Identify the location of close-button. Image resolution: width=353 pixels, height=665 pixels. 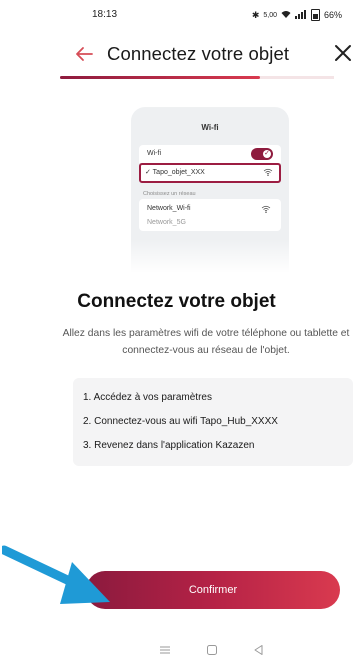
(342, 54).